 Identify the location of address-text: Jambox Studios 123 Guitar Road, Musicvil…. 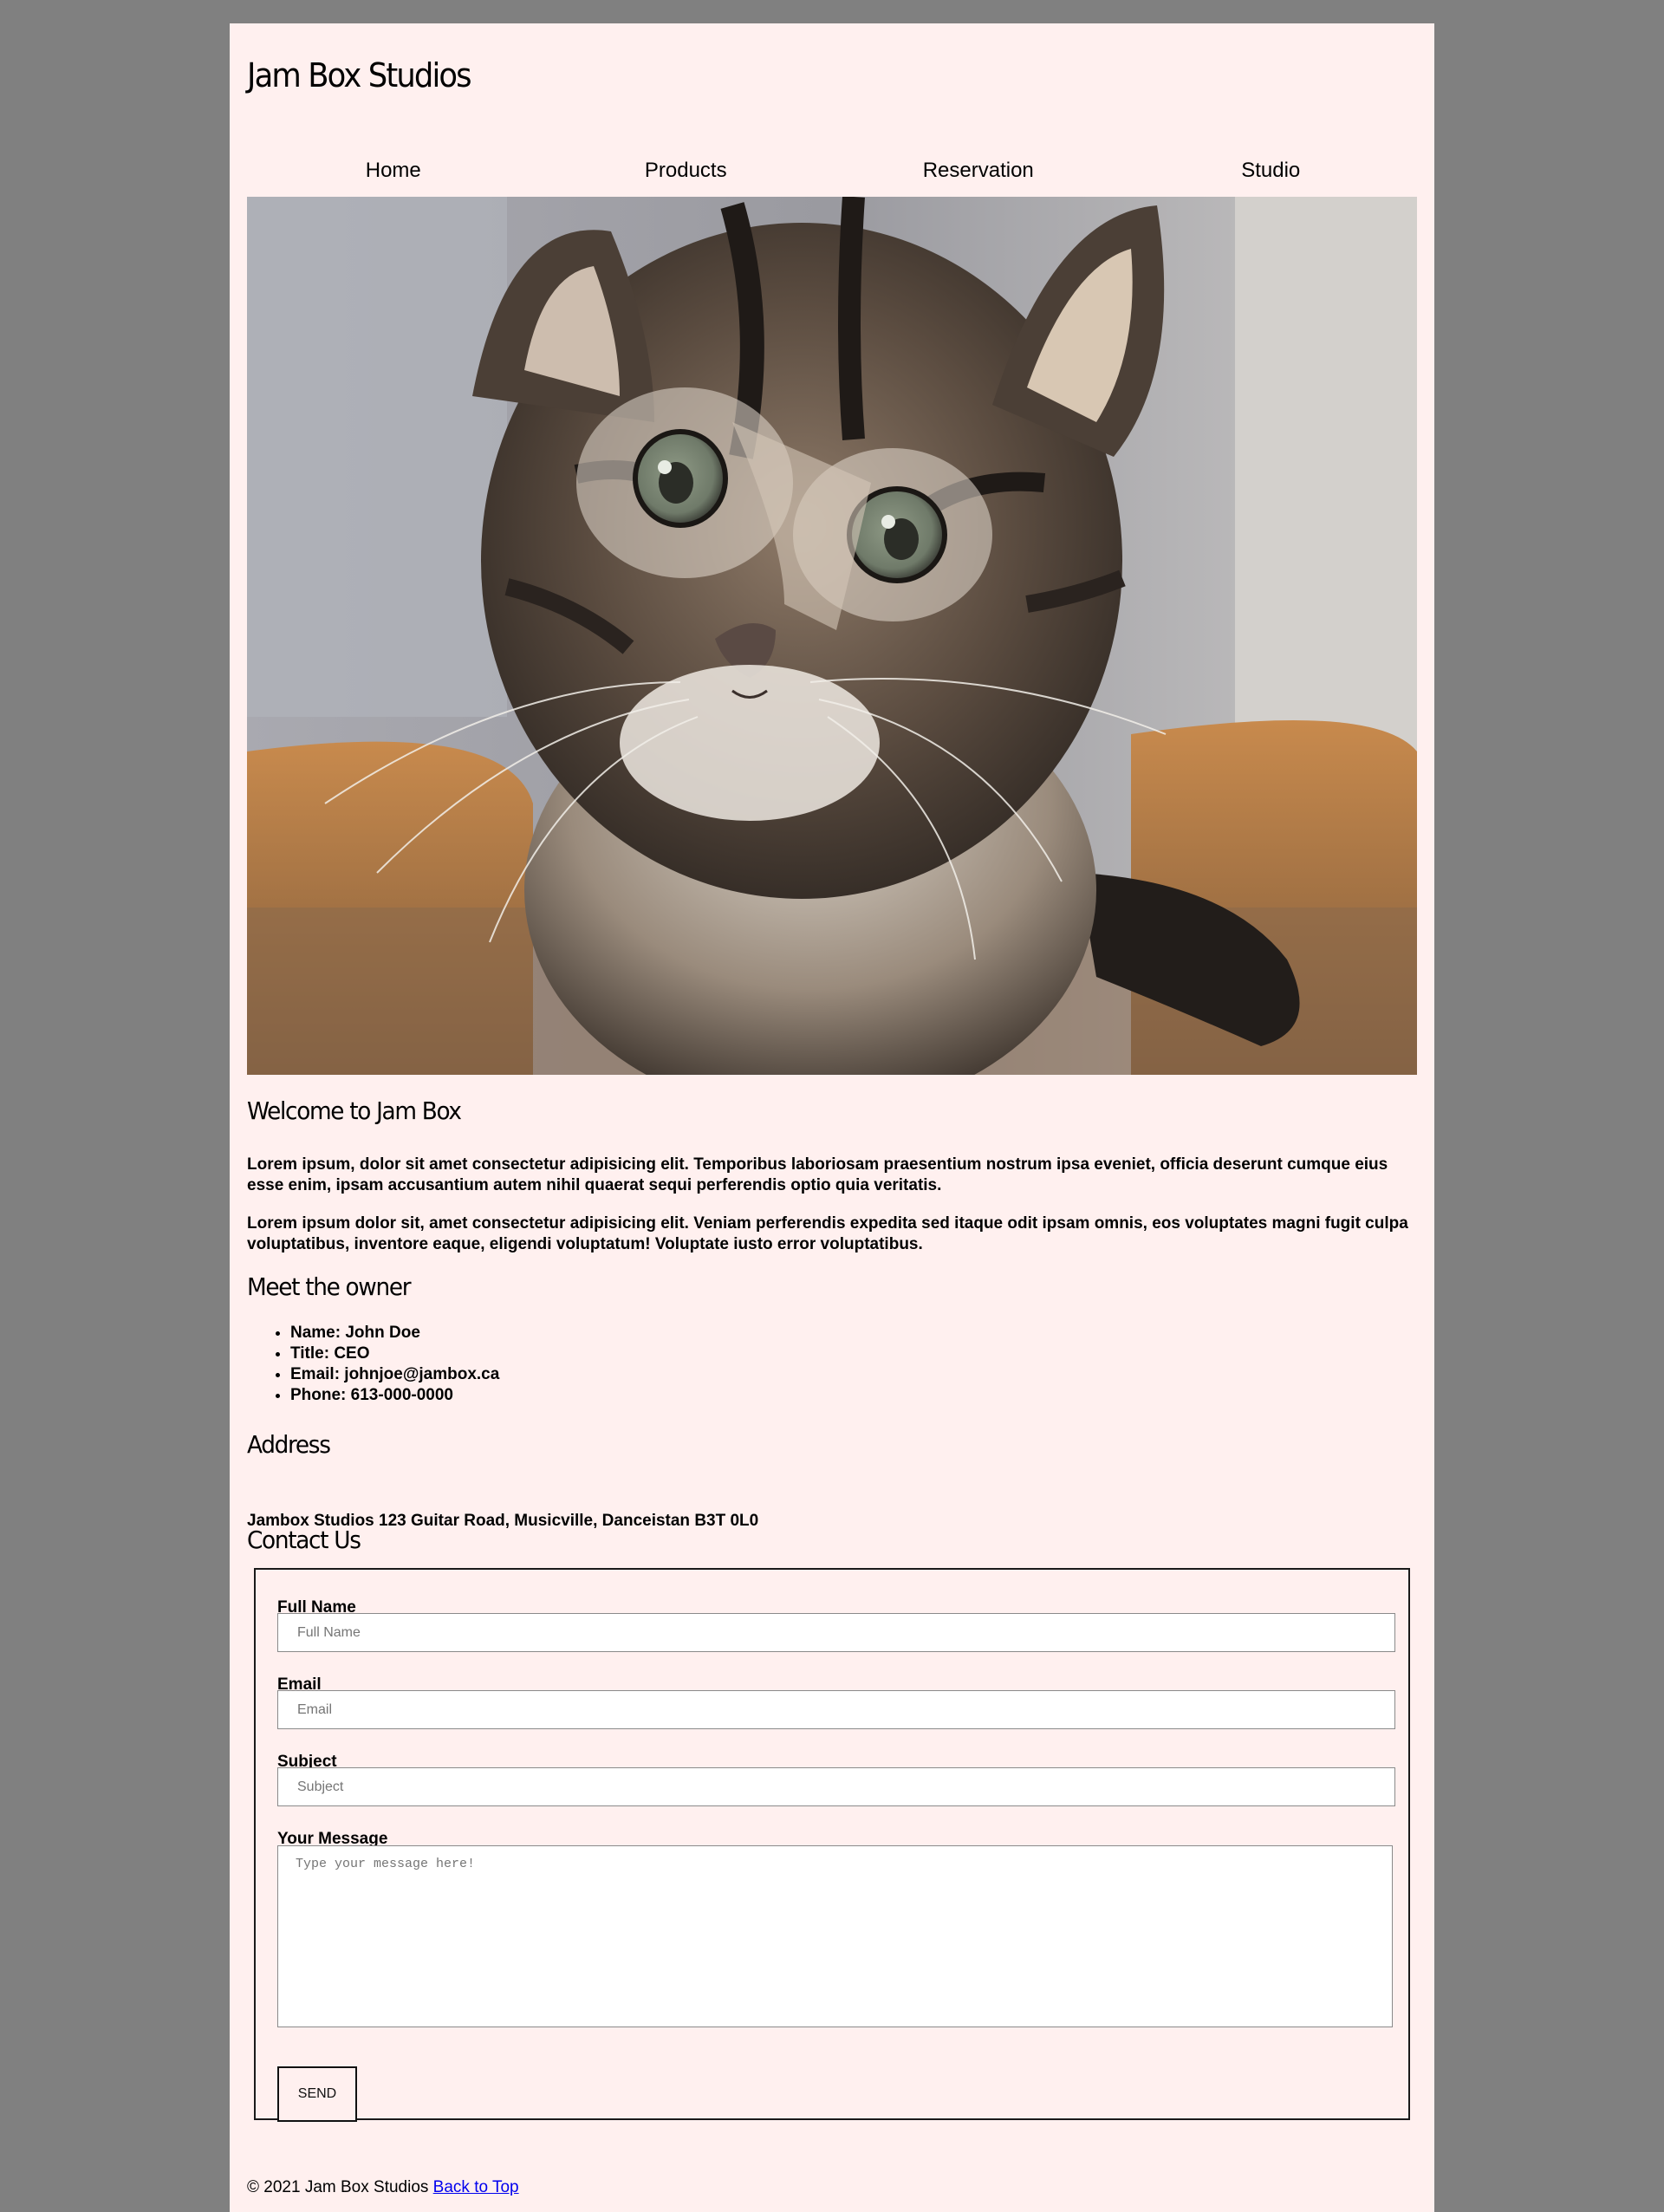
(503, 1521).